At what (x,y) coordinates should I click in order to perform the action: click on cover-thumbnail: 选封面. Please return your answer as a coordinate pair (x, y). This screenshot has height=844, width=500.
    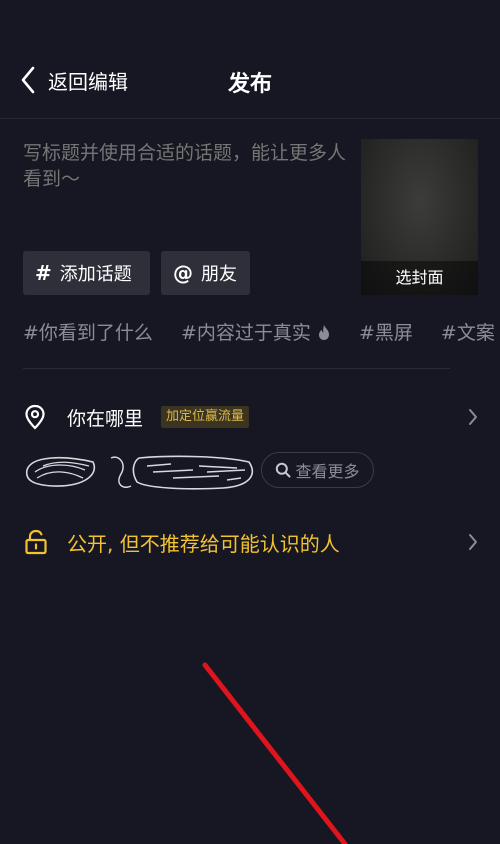
    Looking at the image, I should click on (419, 217).